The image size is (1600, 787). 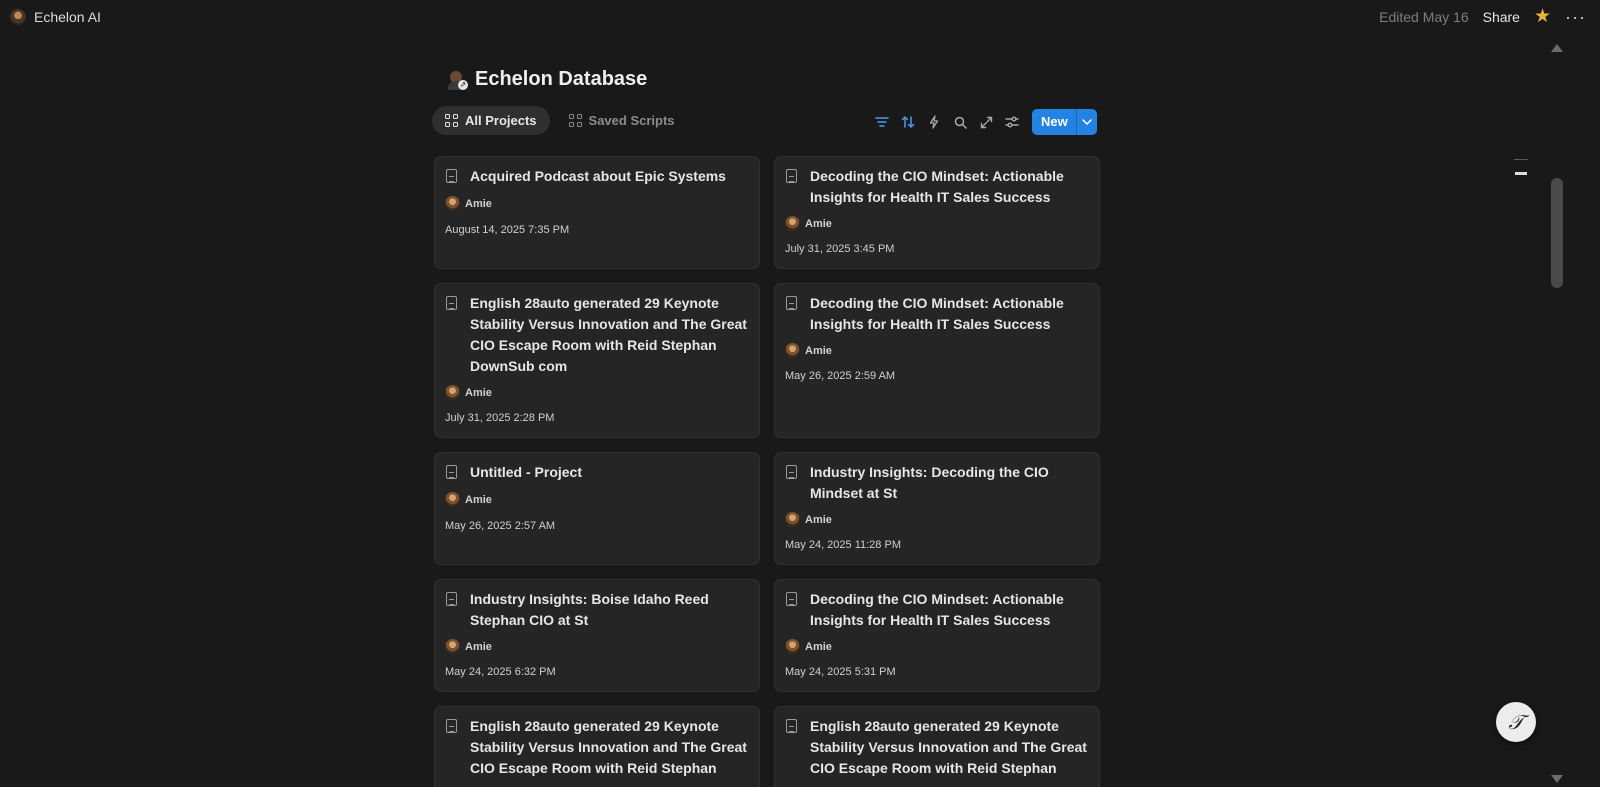 I want to click on expand-icon, so click(x=986, y=122).